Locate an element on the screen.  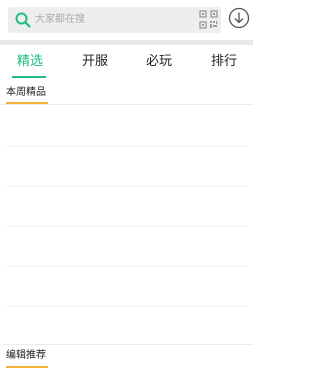
top-bar: 大家都在搜 is located at coordinates (126, 20).